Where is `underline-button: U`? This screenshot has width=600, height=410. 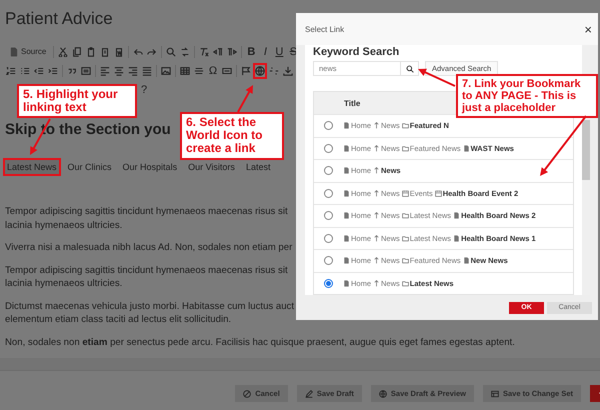
underline-button: U is located at coordinates (279, 52).